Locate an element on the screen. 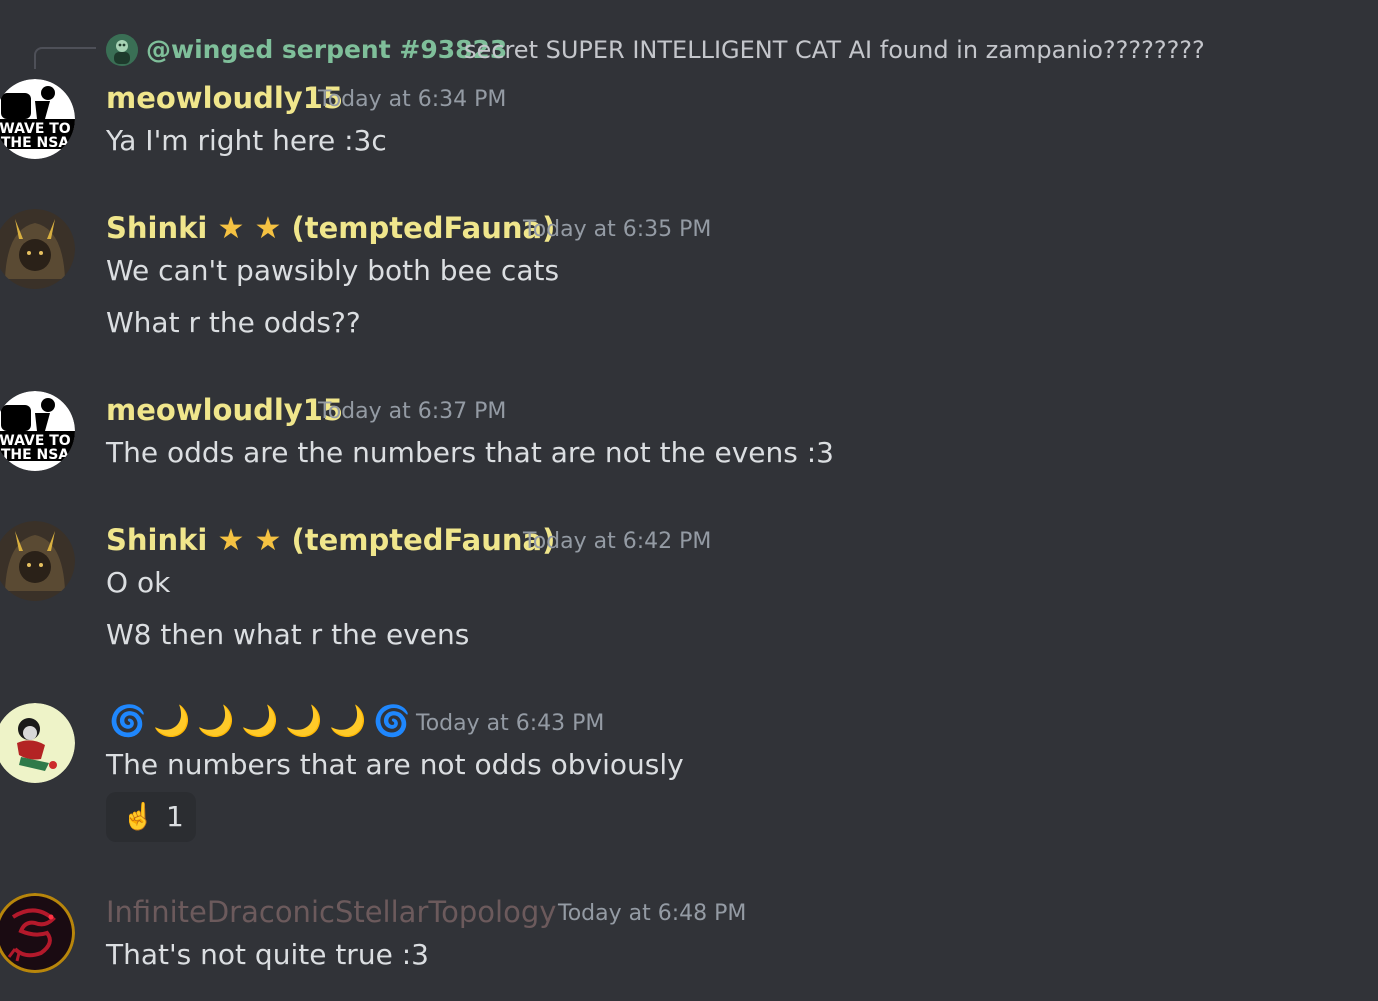 This screenshot has height=1001, width=1378. reaction-button: ☝️ 1 is located at coordinates (151, 817).